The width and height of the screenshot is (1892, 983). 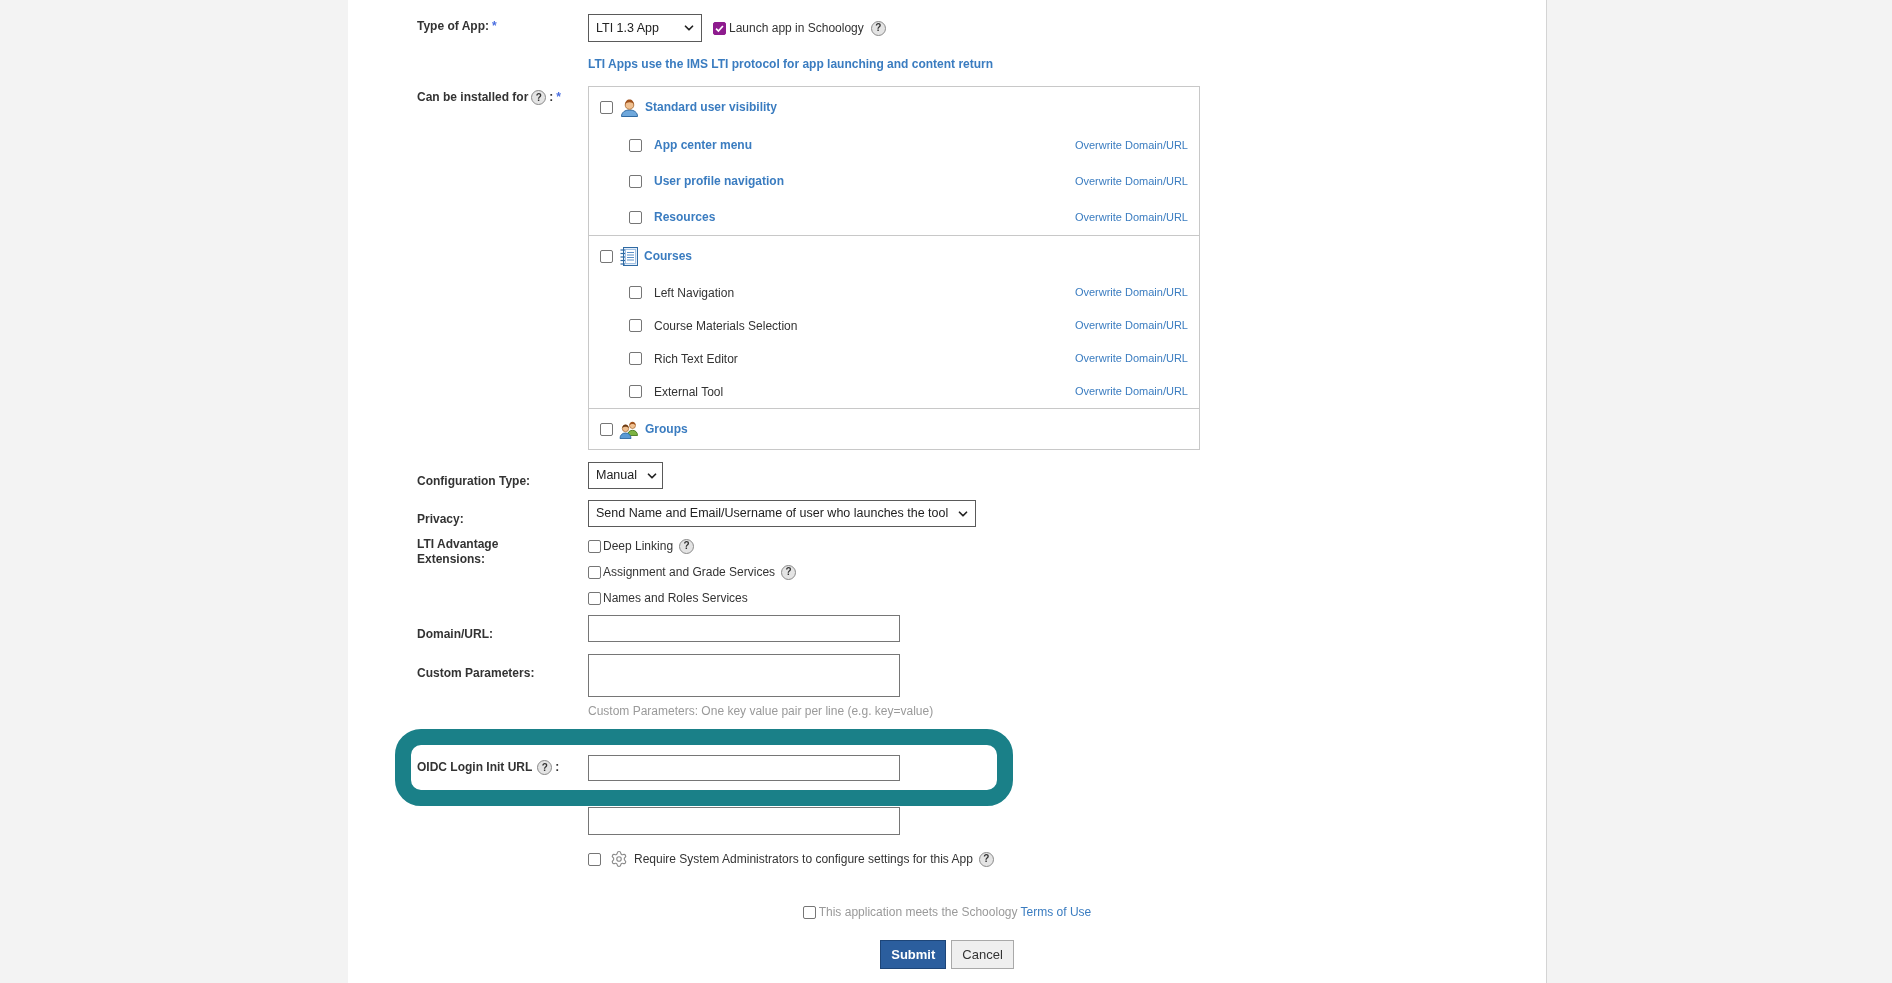 What do you see at coordinates (1056, 912) in the screenshot?
I see `terms-link: Terms of Use` at bounding box center [1056, 912].